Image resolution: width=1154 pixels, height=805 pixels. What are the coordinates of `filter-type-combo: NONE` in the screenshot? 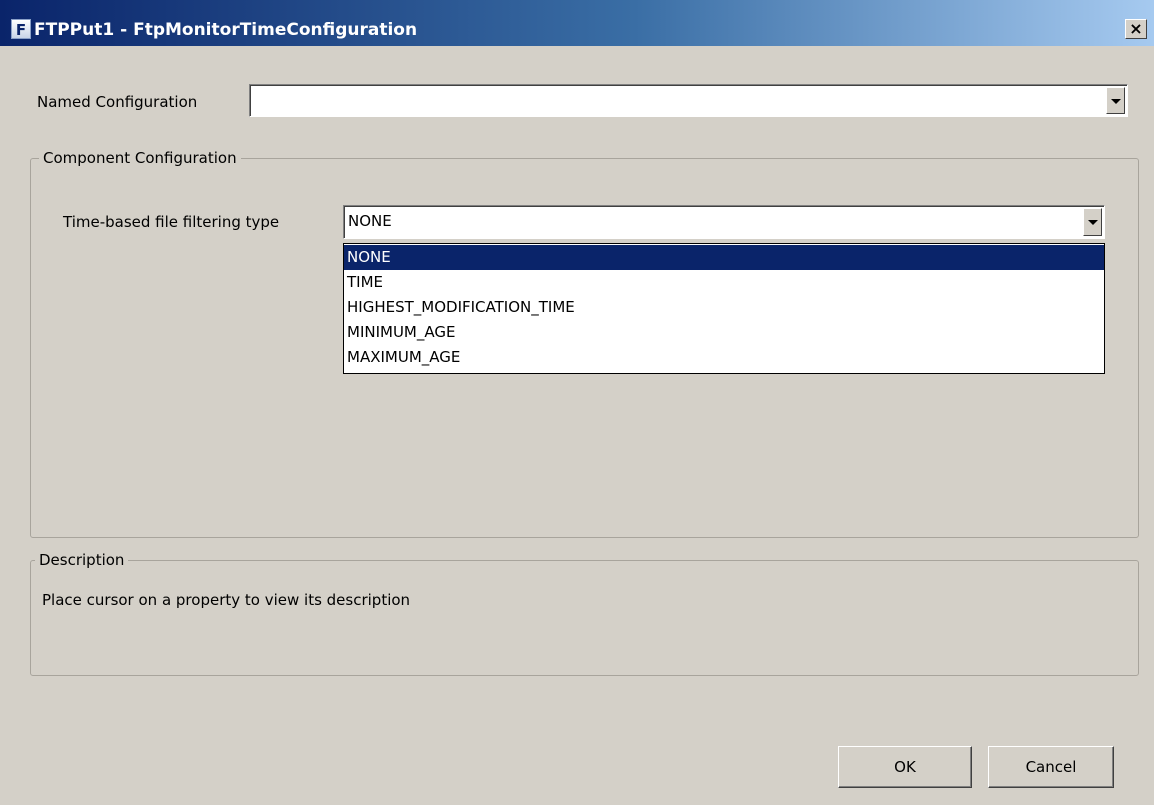 It's located at (724, 222).